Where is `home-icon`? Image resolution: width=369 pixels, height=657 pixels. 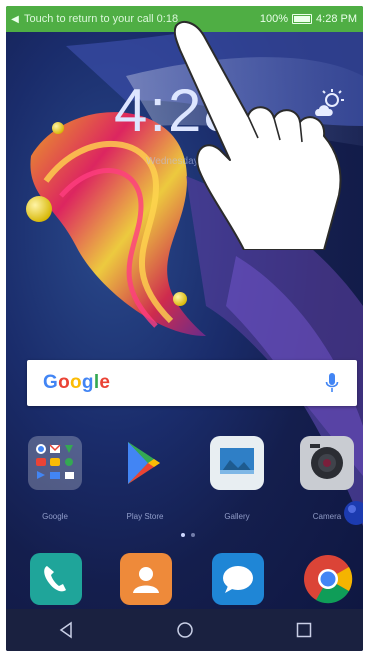 home-icon is located at coordinates (185, 630).